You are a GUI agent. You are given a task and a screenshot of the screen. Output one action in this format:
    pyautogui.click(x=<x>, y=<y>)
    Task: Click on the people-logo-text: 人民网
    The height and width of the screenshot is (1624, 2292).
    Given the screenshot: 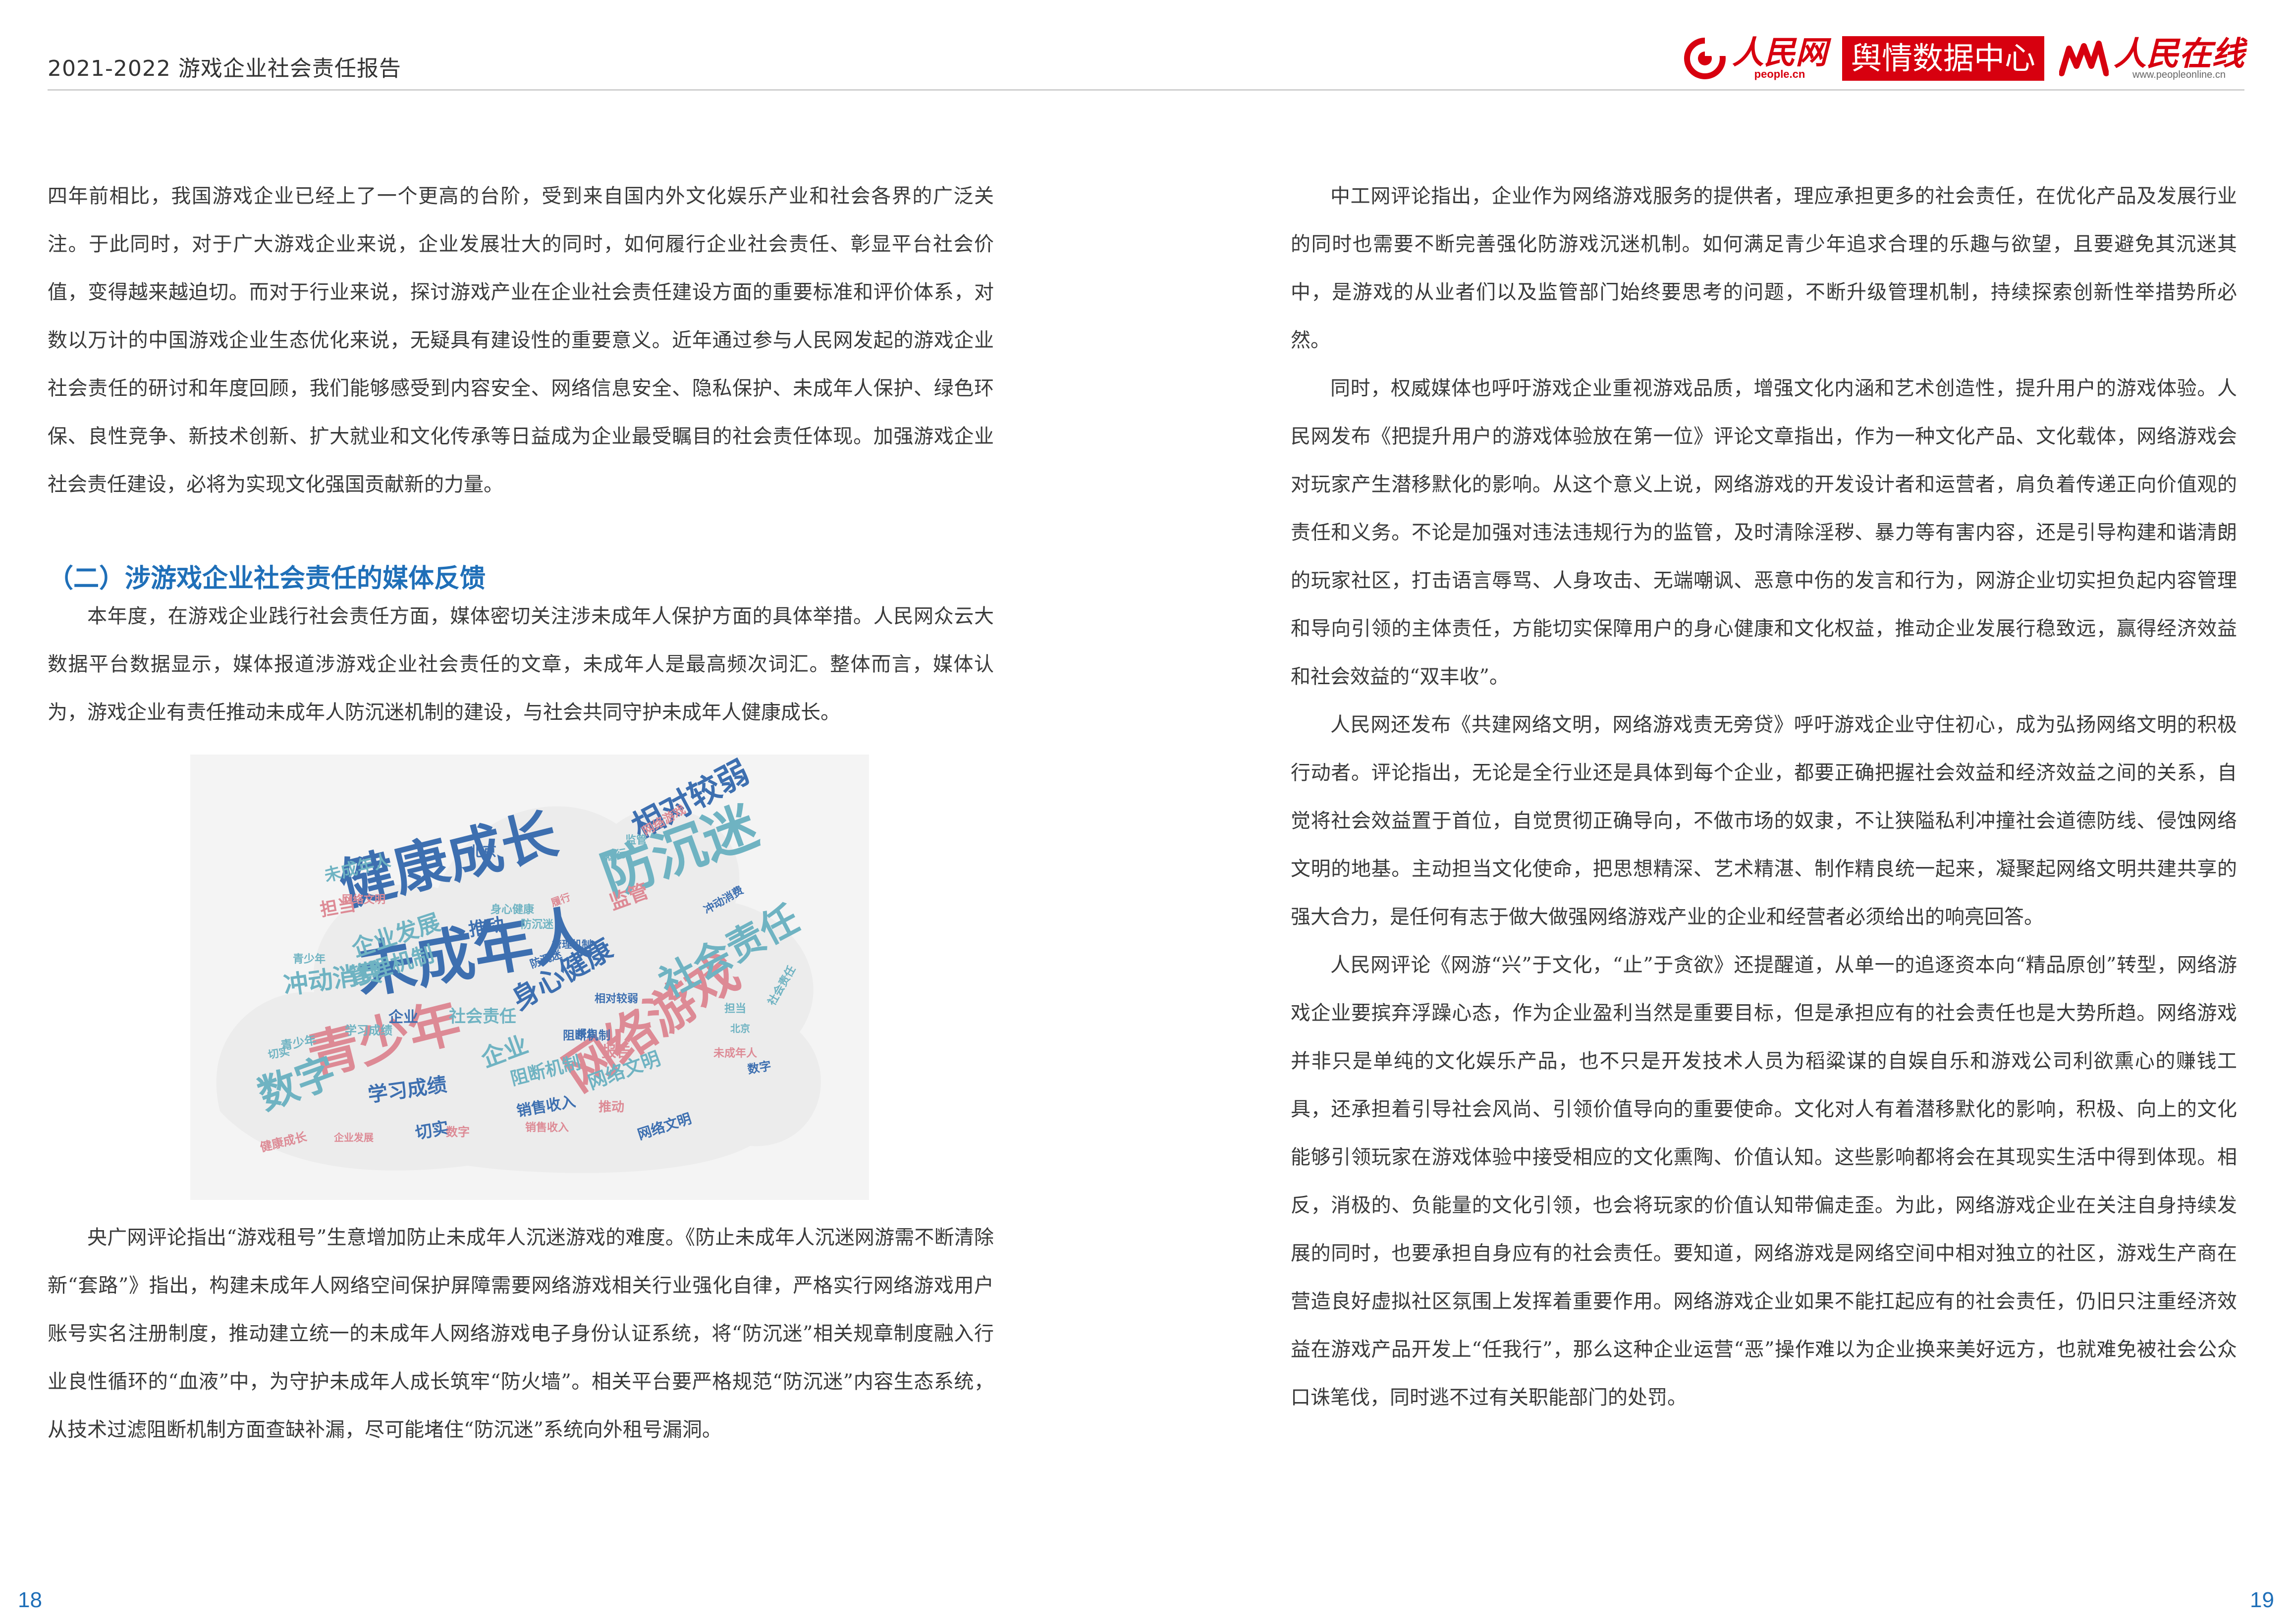 What is the action you would take?
    pyautogui.click(x=1780, y=52)
    